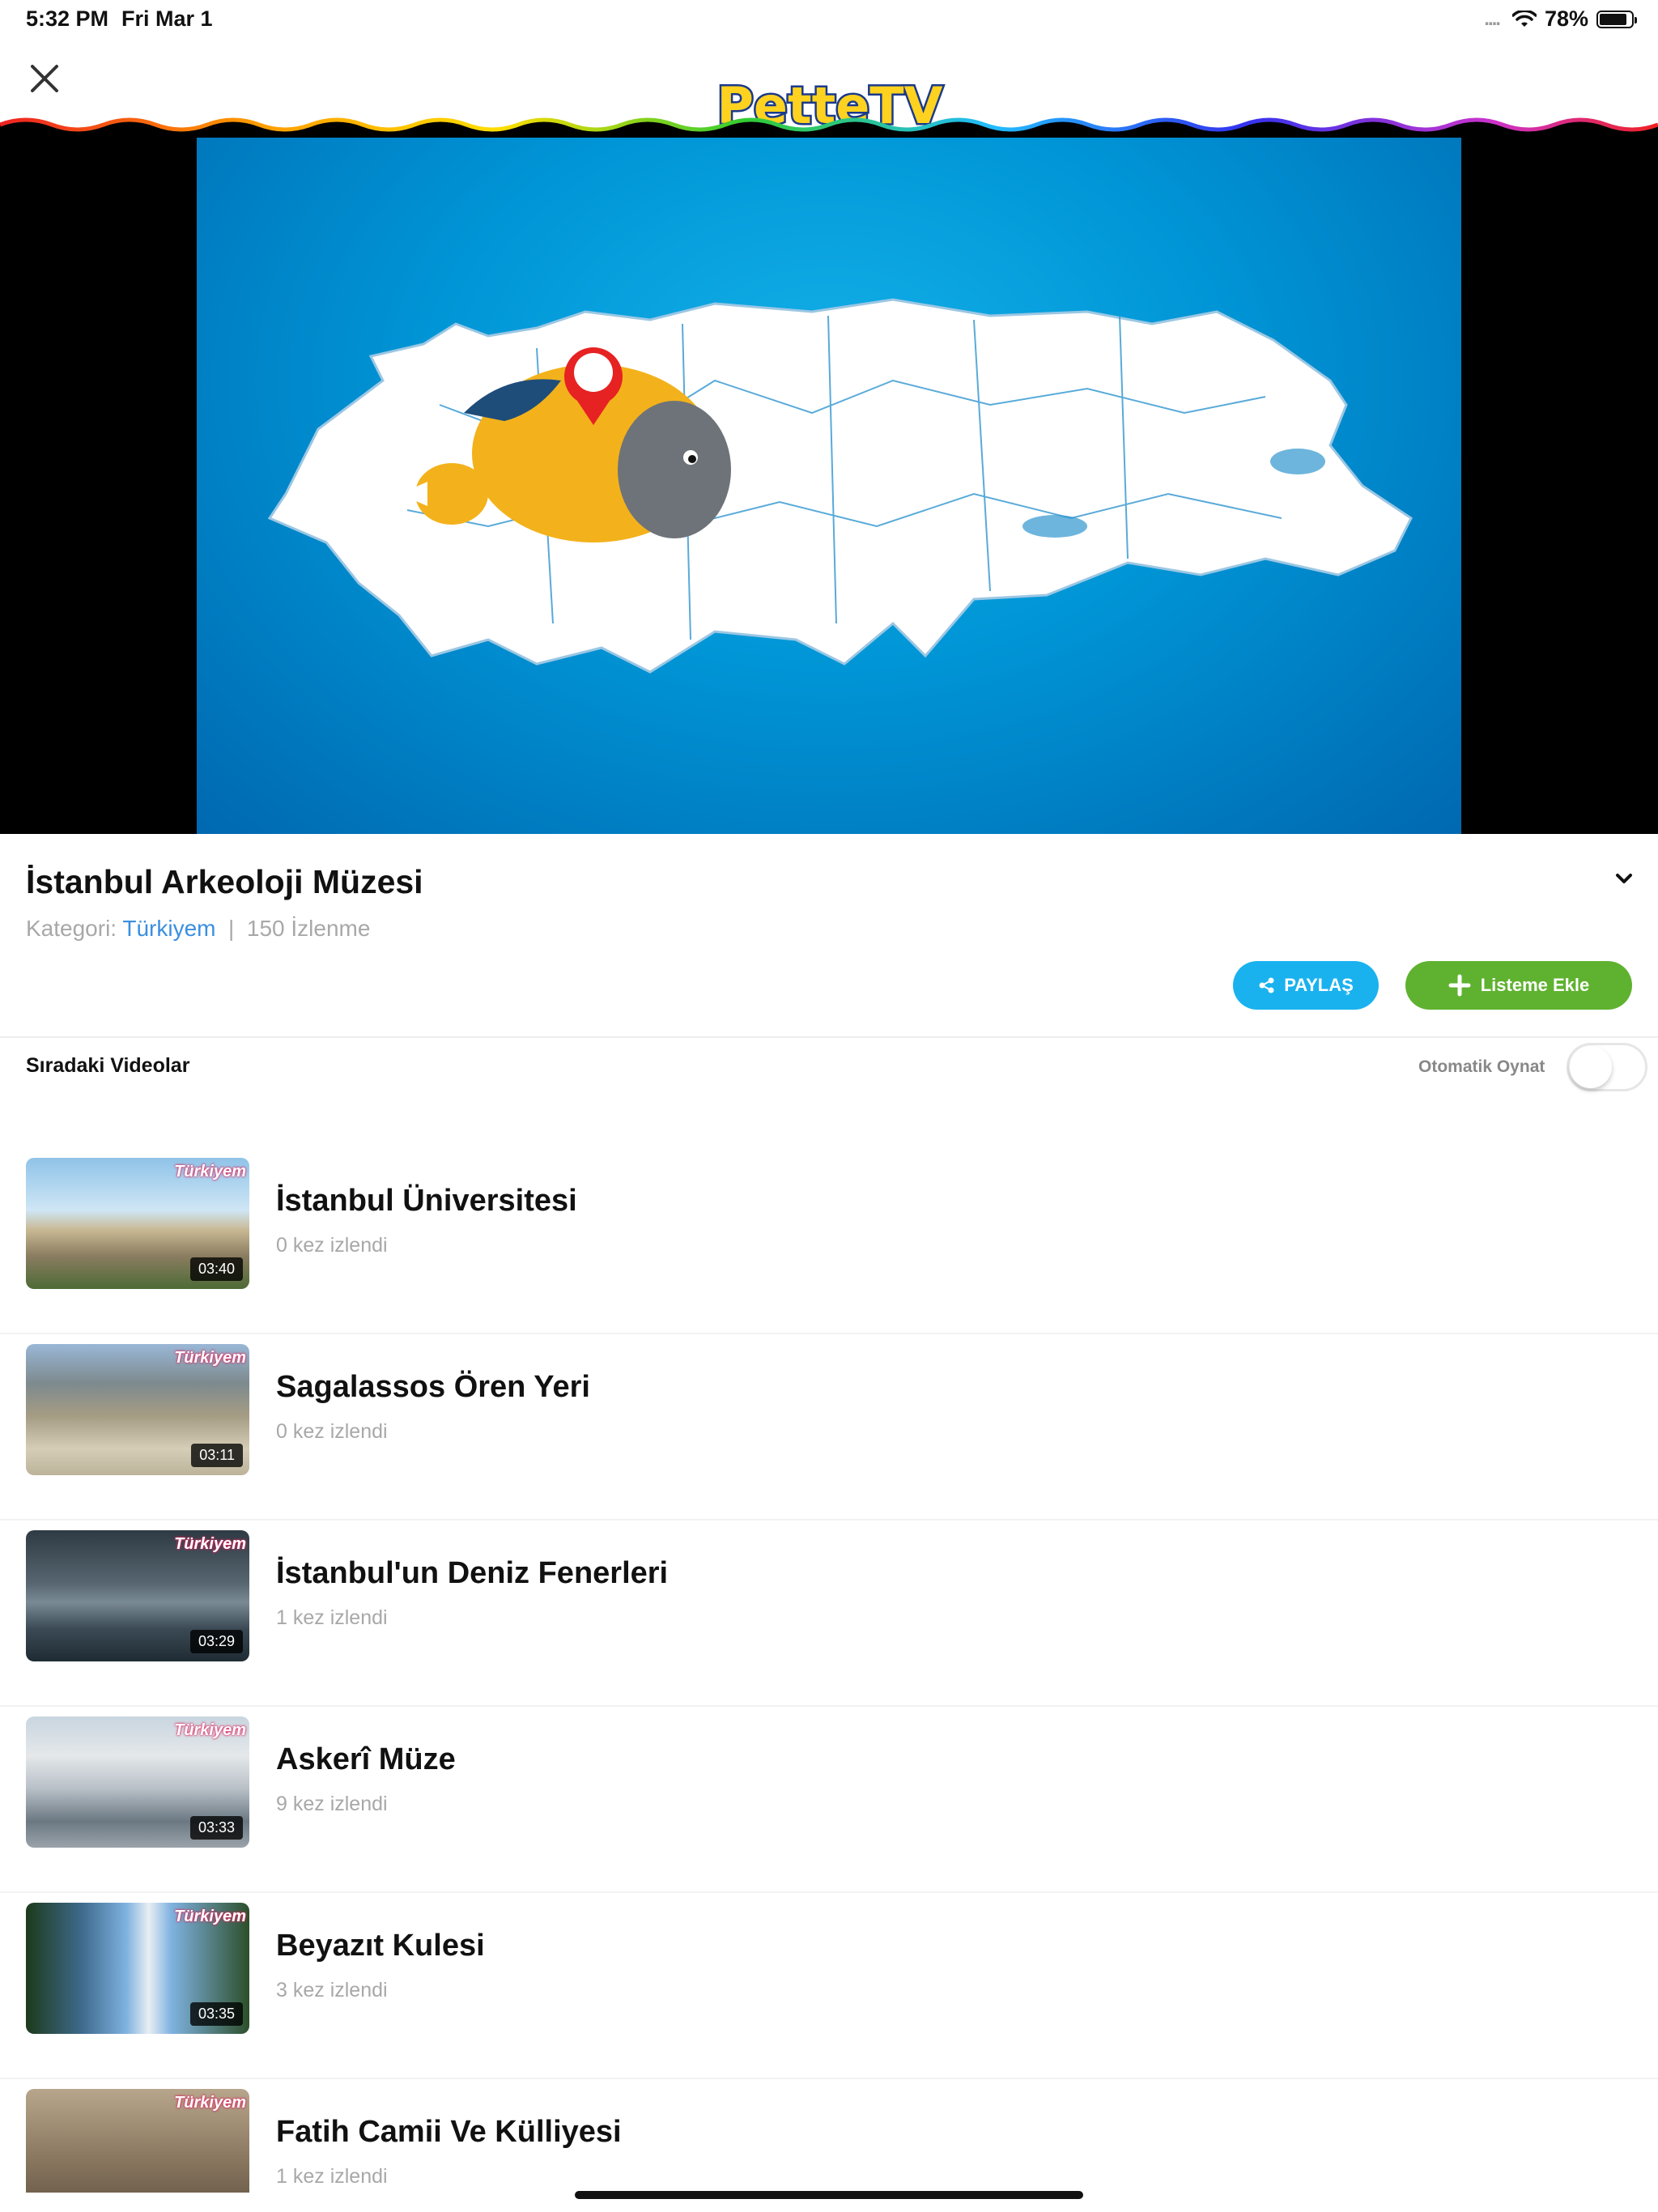  What do you see at coordinates (829, 1800) in the screenshot?
I see `list-item: Türkiyem 03:33 Askerî Müze 9 kez izlendi` at bounding box center [829, 1800].